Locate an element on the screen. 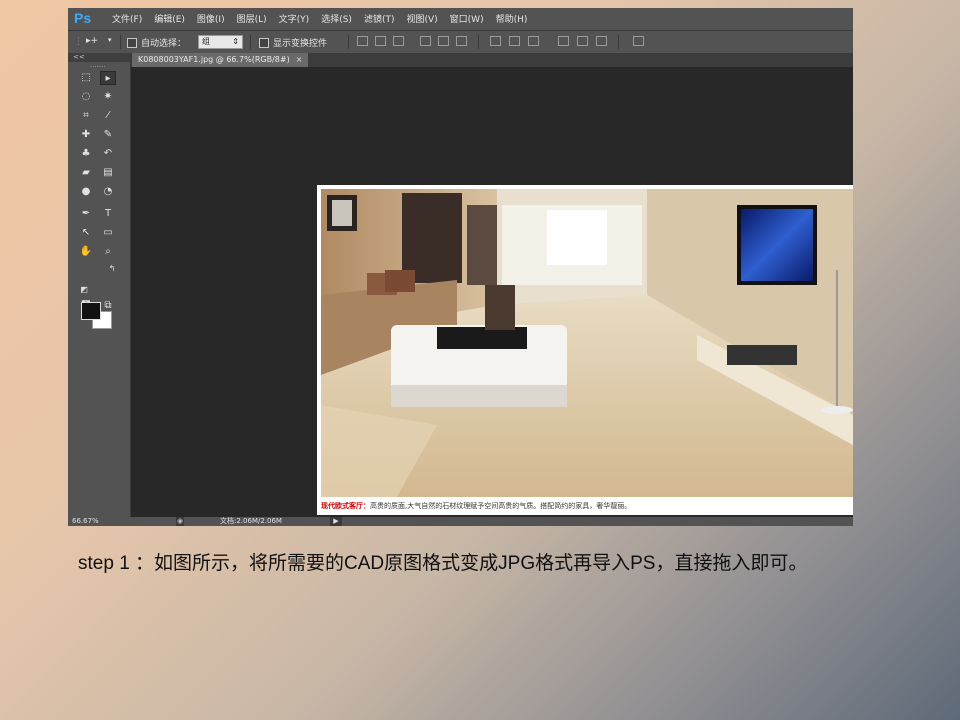  auto-select-dropdown: 组 ⇕ is located at coordinates (220, 42).